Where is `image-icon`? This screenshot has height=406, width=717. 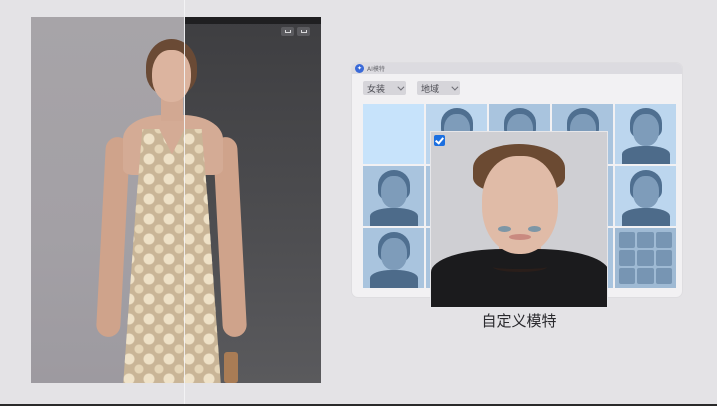
image-icon is located at coordinates (287, 31).